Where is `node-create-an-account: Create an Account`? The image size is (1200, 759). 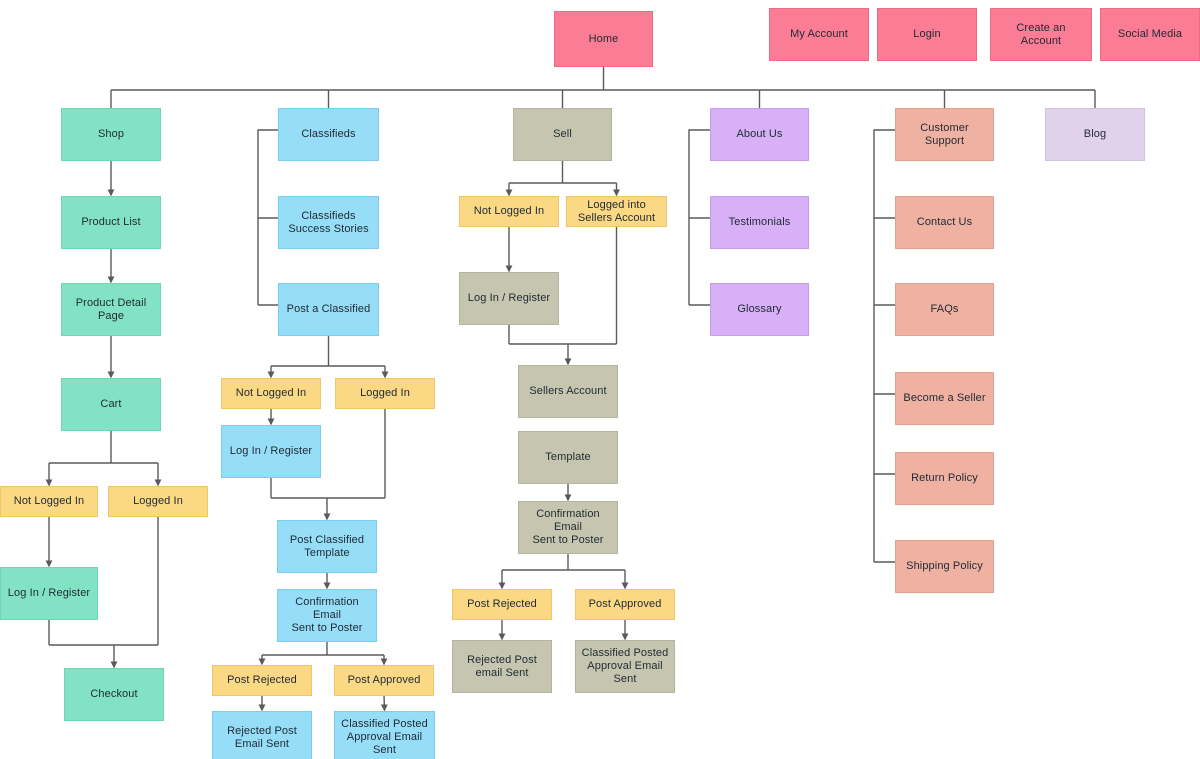 node-create-an-account: Create an Account is located at coordinates (1041, 34).